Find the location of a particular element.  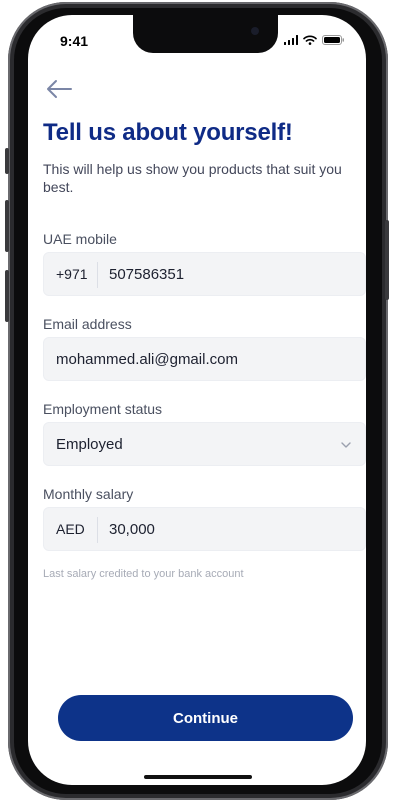

wifi-icon is located at coordinates (310, 40).